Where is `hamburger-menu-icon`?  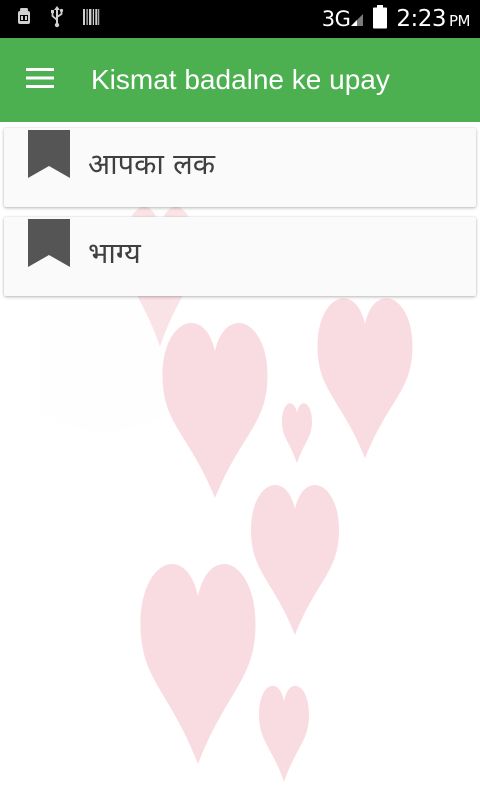 hamburger-menu-icon is located at coordinates (40, 80).